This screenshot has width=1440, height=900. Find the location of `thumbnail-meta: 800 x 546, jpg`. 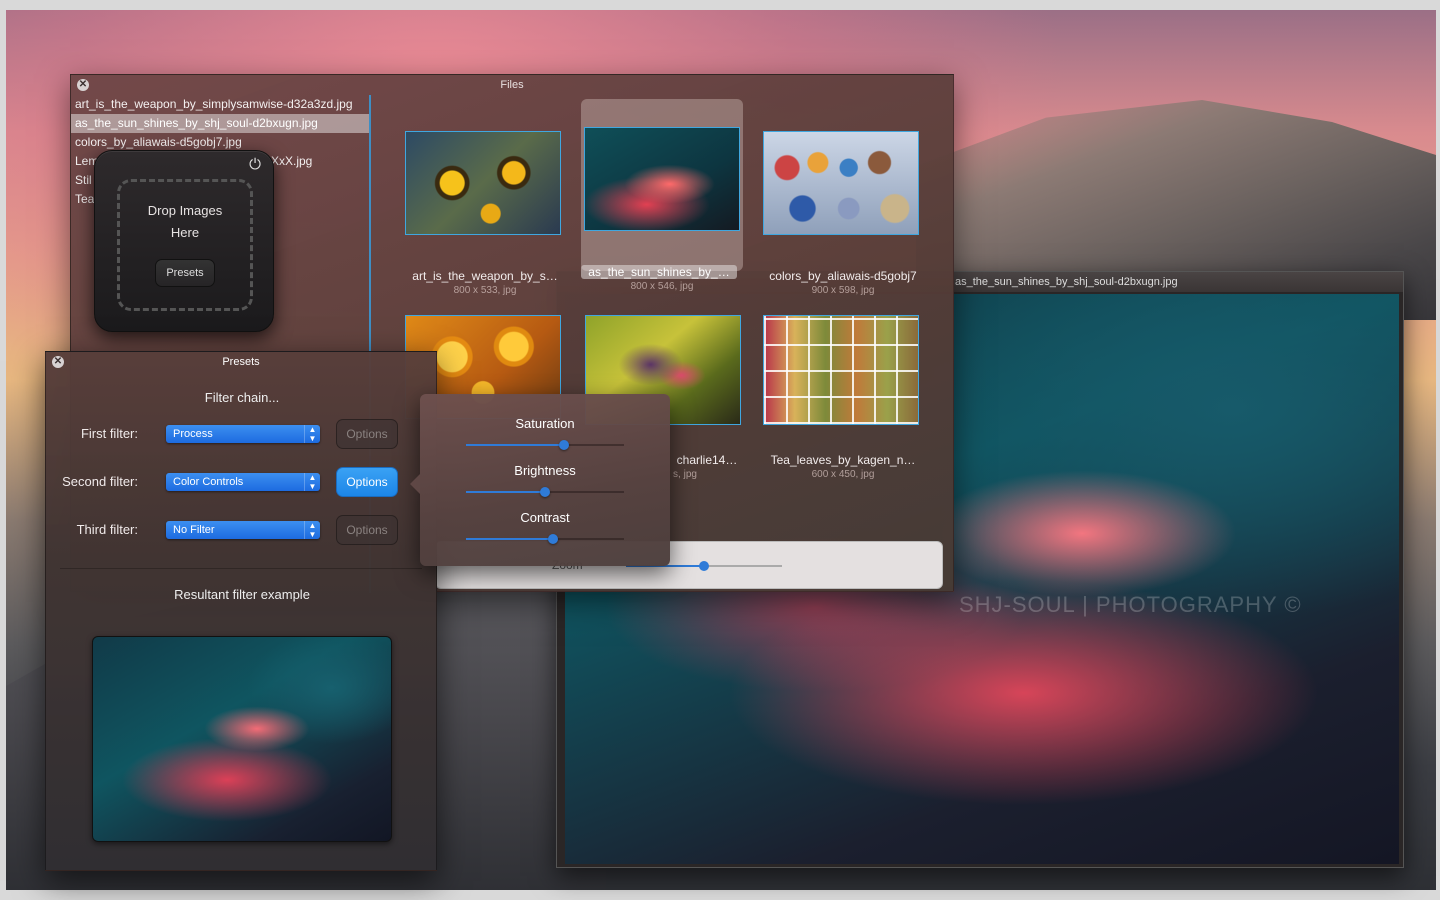

thumbnail-meta: 800 x 546, jpg is located at coordinates (662, 286).